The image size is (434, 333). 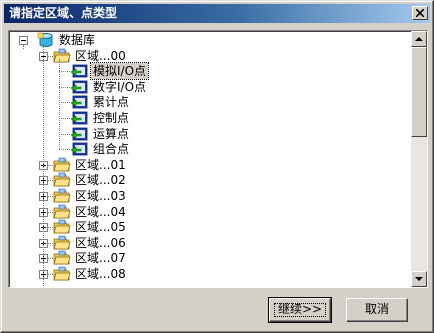 I want to click on close-button, so click(x=420, y=13).